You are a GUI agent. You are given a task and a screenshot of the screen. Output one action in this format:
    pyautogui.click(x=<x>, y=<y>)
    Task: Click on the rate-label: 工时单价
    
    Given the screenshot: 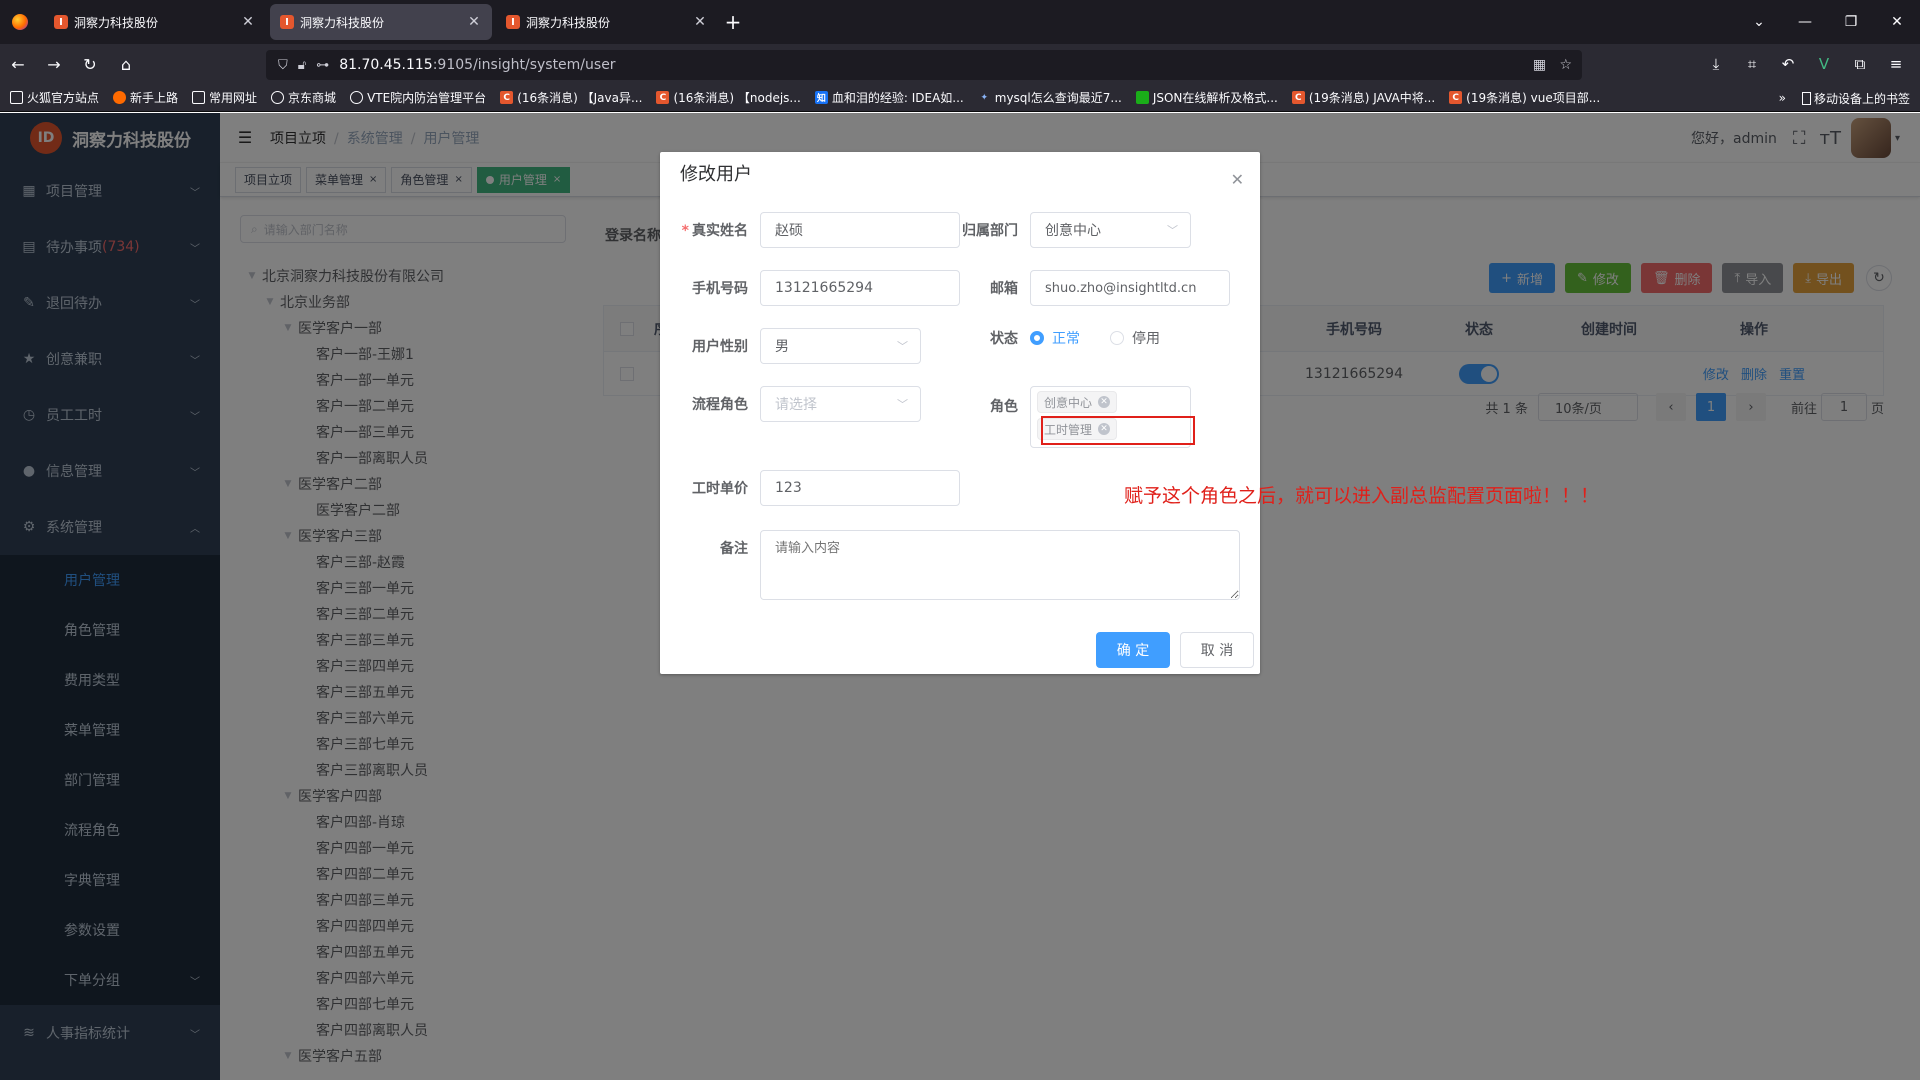 What is the action you would take?
    pyautogui.click(x=720, y=489)
    